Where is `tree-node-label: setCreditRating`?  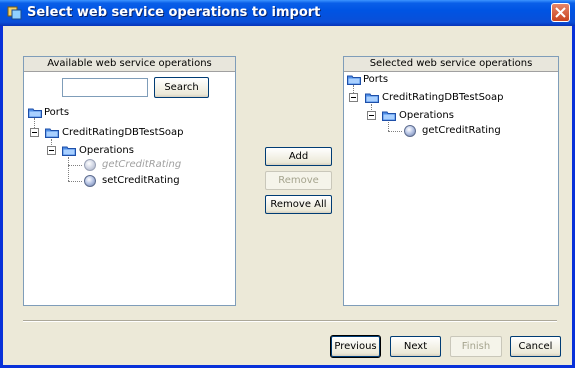 tree-node-label: setCreditRating is located at coordinates (141, 180).